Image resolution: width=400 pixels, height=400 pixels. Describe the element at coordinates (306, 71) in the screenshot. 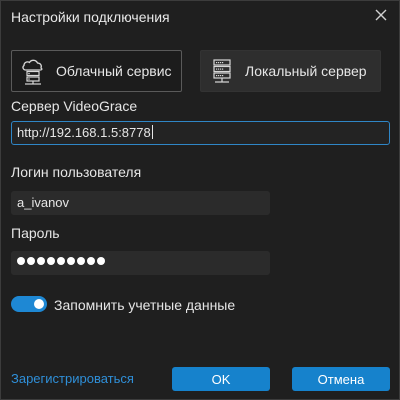

I see `local-server-label: Локальный сервер` at that location.